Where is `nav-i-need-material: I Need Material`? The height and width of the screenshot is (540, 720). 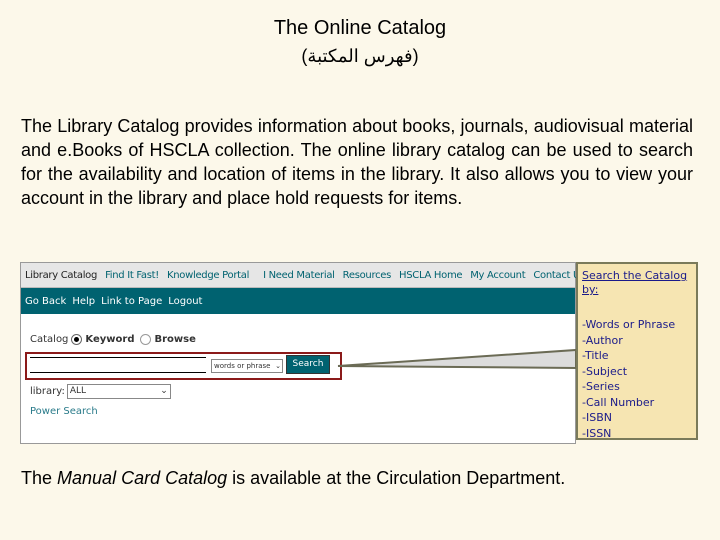
nav-i-need-material: I Need Material is located at coordinates (299, 275).